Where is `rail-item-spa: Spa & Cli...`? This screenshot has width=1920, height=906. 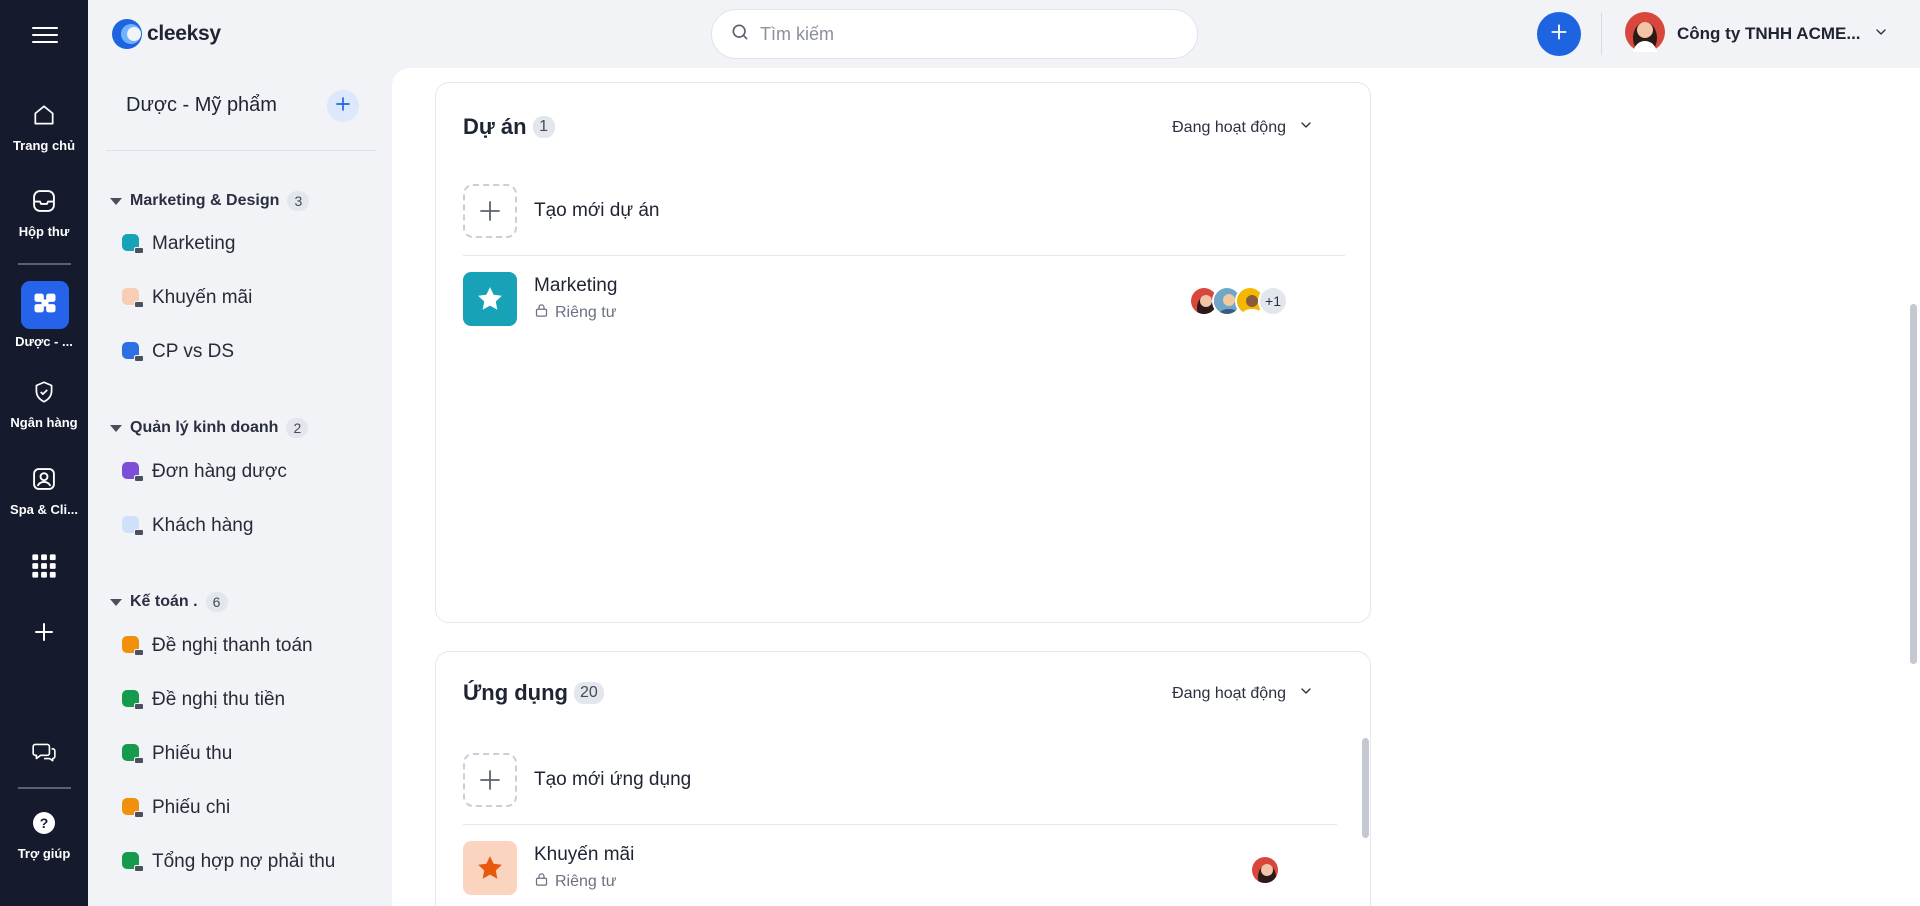 rail-item-spa: Spa & Cli... is located at coordinates (44, 490).